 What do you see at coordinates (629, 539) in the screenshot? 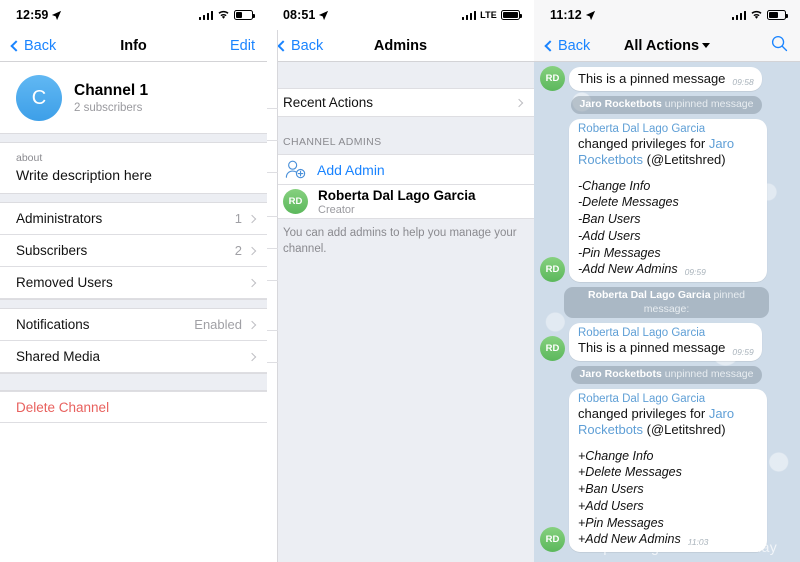
I see `permission-line: +Add New Admins` at bounding box center [629, 539].